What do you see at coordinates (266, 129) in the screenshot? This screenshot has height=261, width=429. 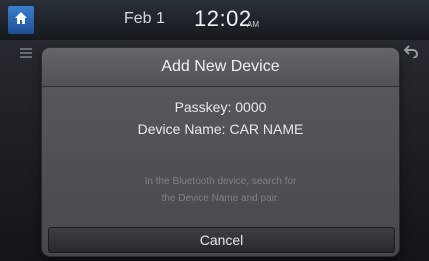 I see `device-name-value: CAR NAME` at bounding box center [266, 129].